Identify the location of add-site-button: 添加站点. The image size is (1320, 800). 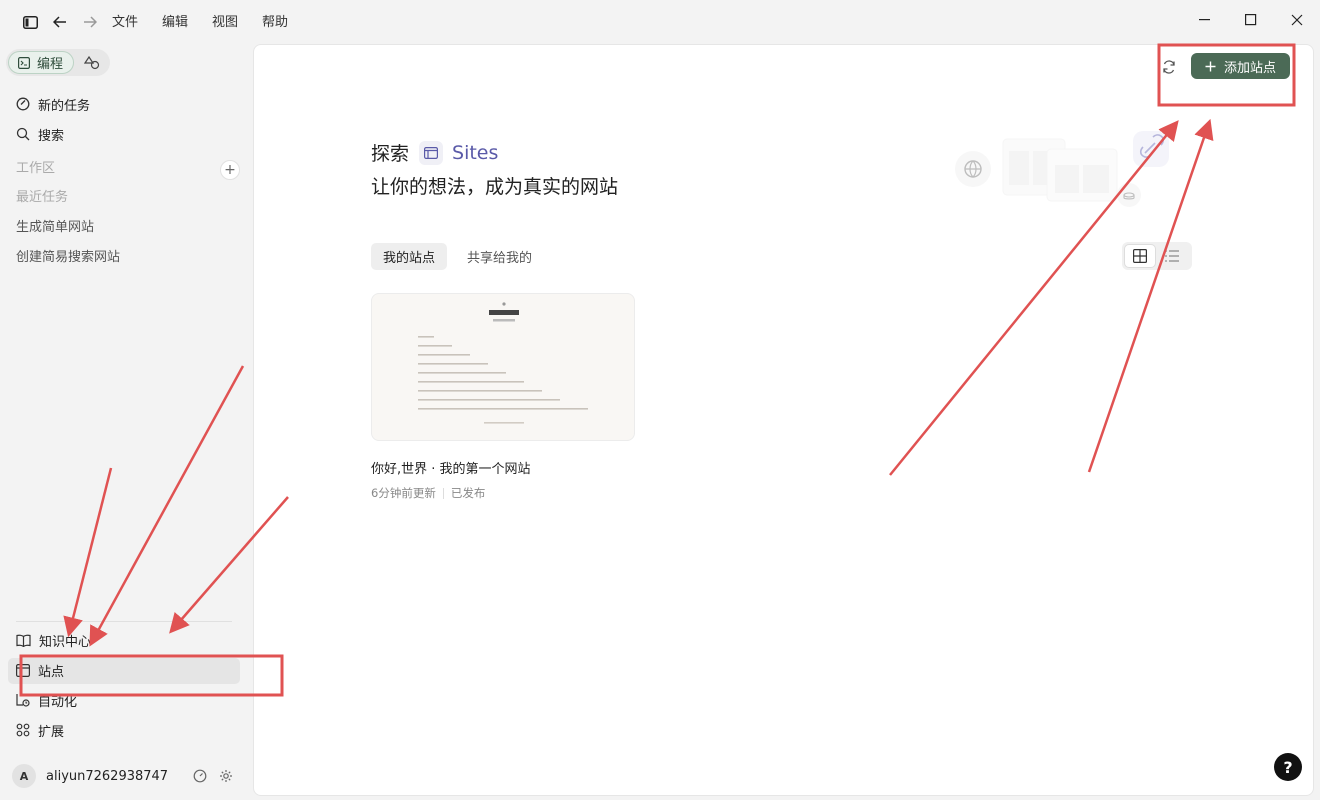
(1240, 66).